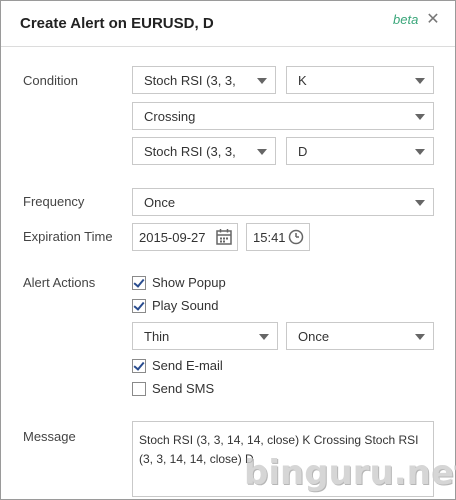 This screenshot has height=500, width=456. Describe the element at coordinates (302, 80) in the screenshot. I see `select-value: K` at that location.